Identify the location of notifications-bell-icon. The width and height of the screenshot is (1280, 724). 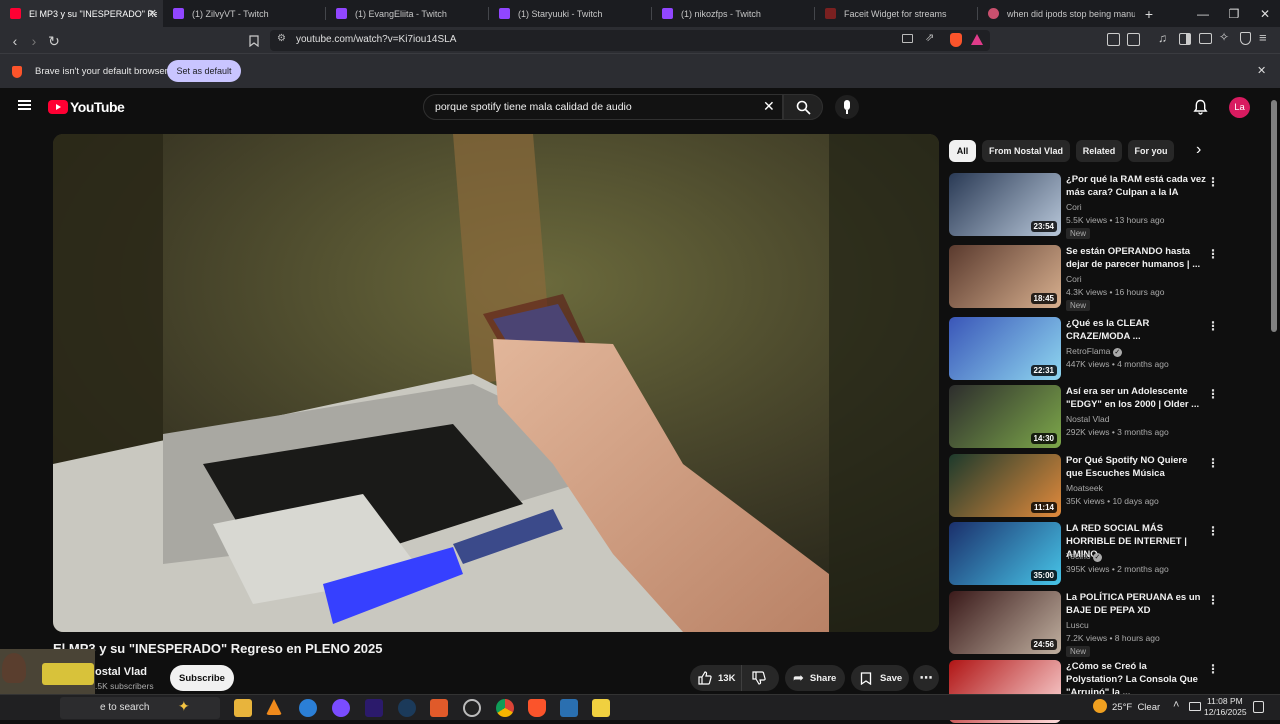
(1200, 107).